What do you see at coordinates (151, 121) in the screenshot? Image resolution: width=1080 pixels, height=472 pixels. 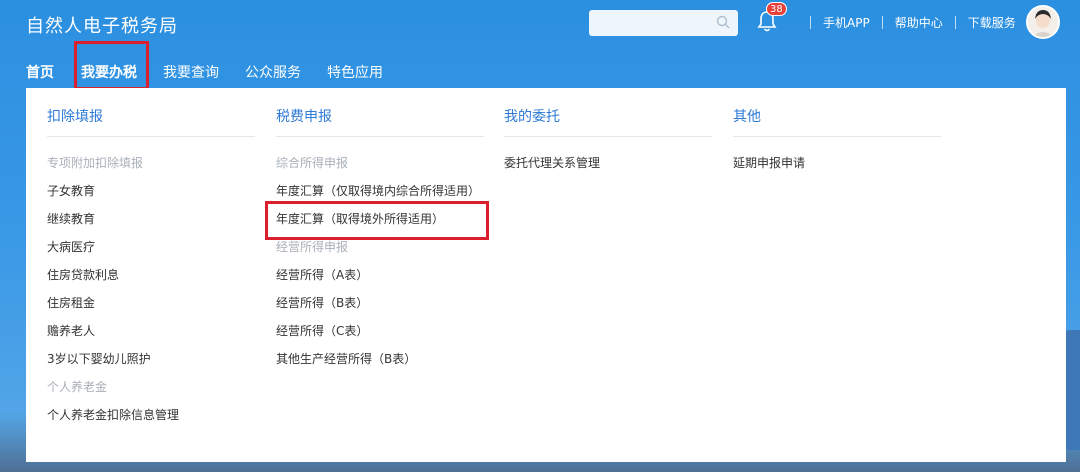 I see `column-title: 扣除填报` at bounding box center [151, 121].